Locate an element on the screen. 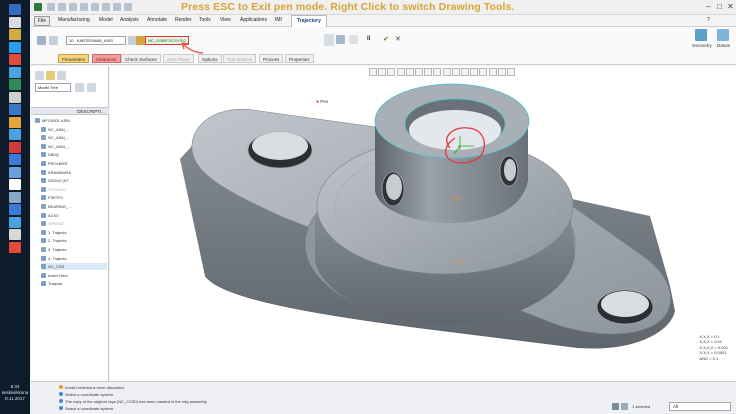  task-view-icon is located at coordinates (15, 34).